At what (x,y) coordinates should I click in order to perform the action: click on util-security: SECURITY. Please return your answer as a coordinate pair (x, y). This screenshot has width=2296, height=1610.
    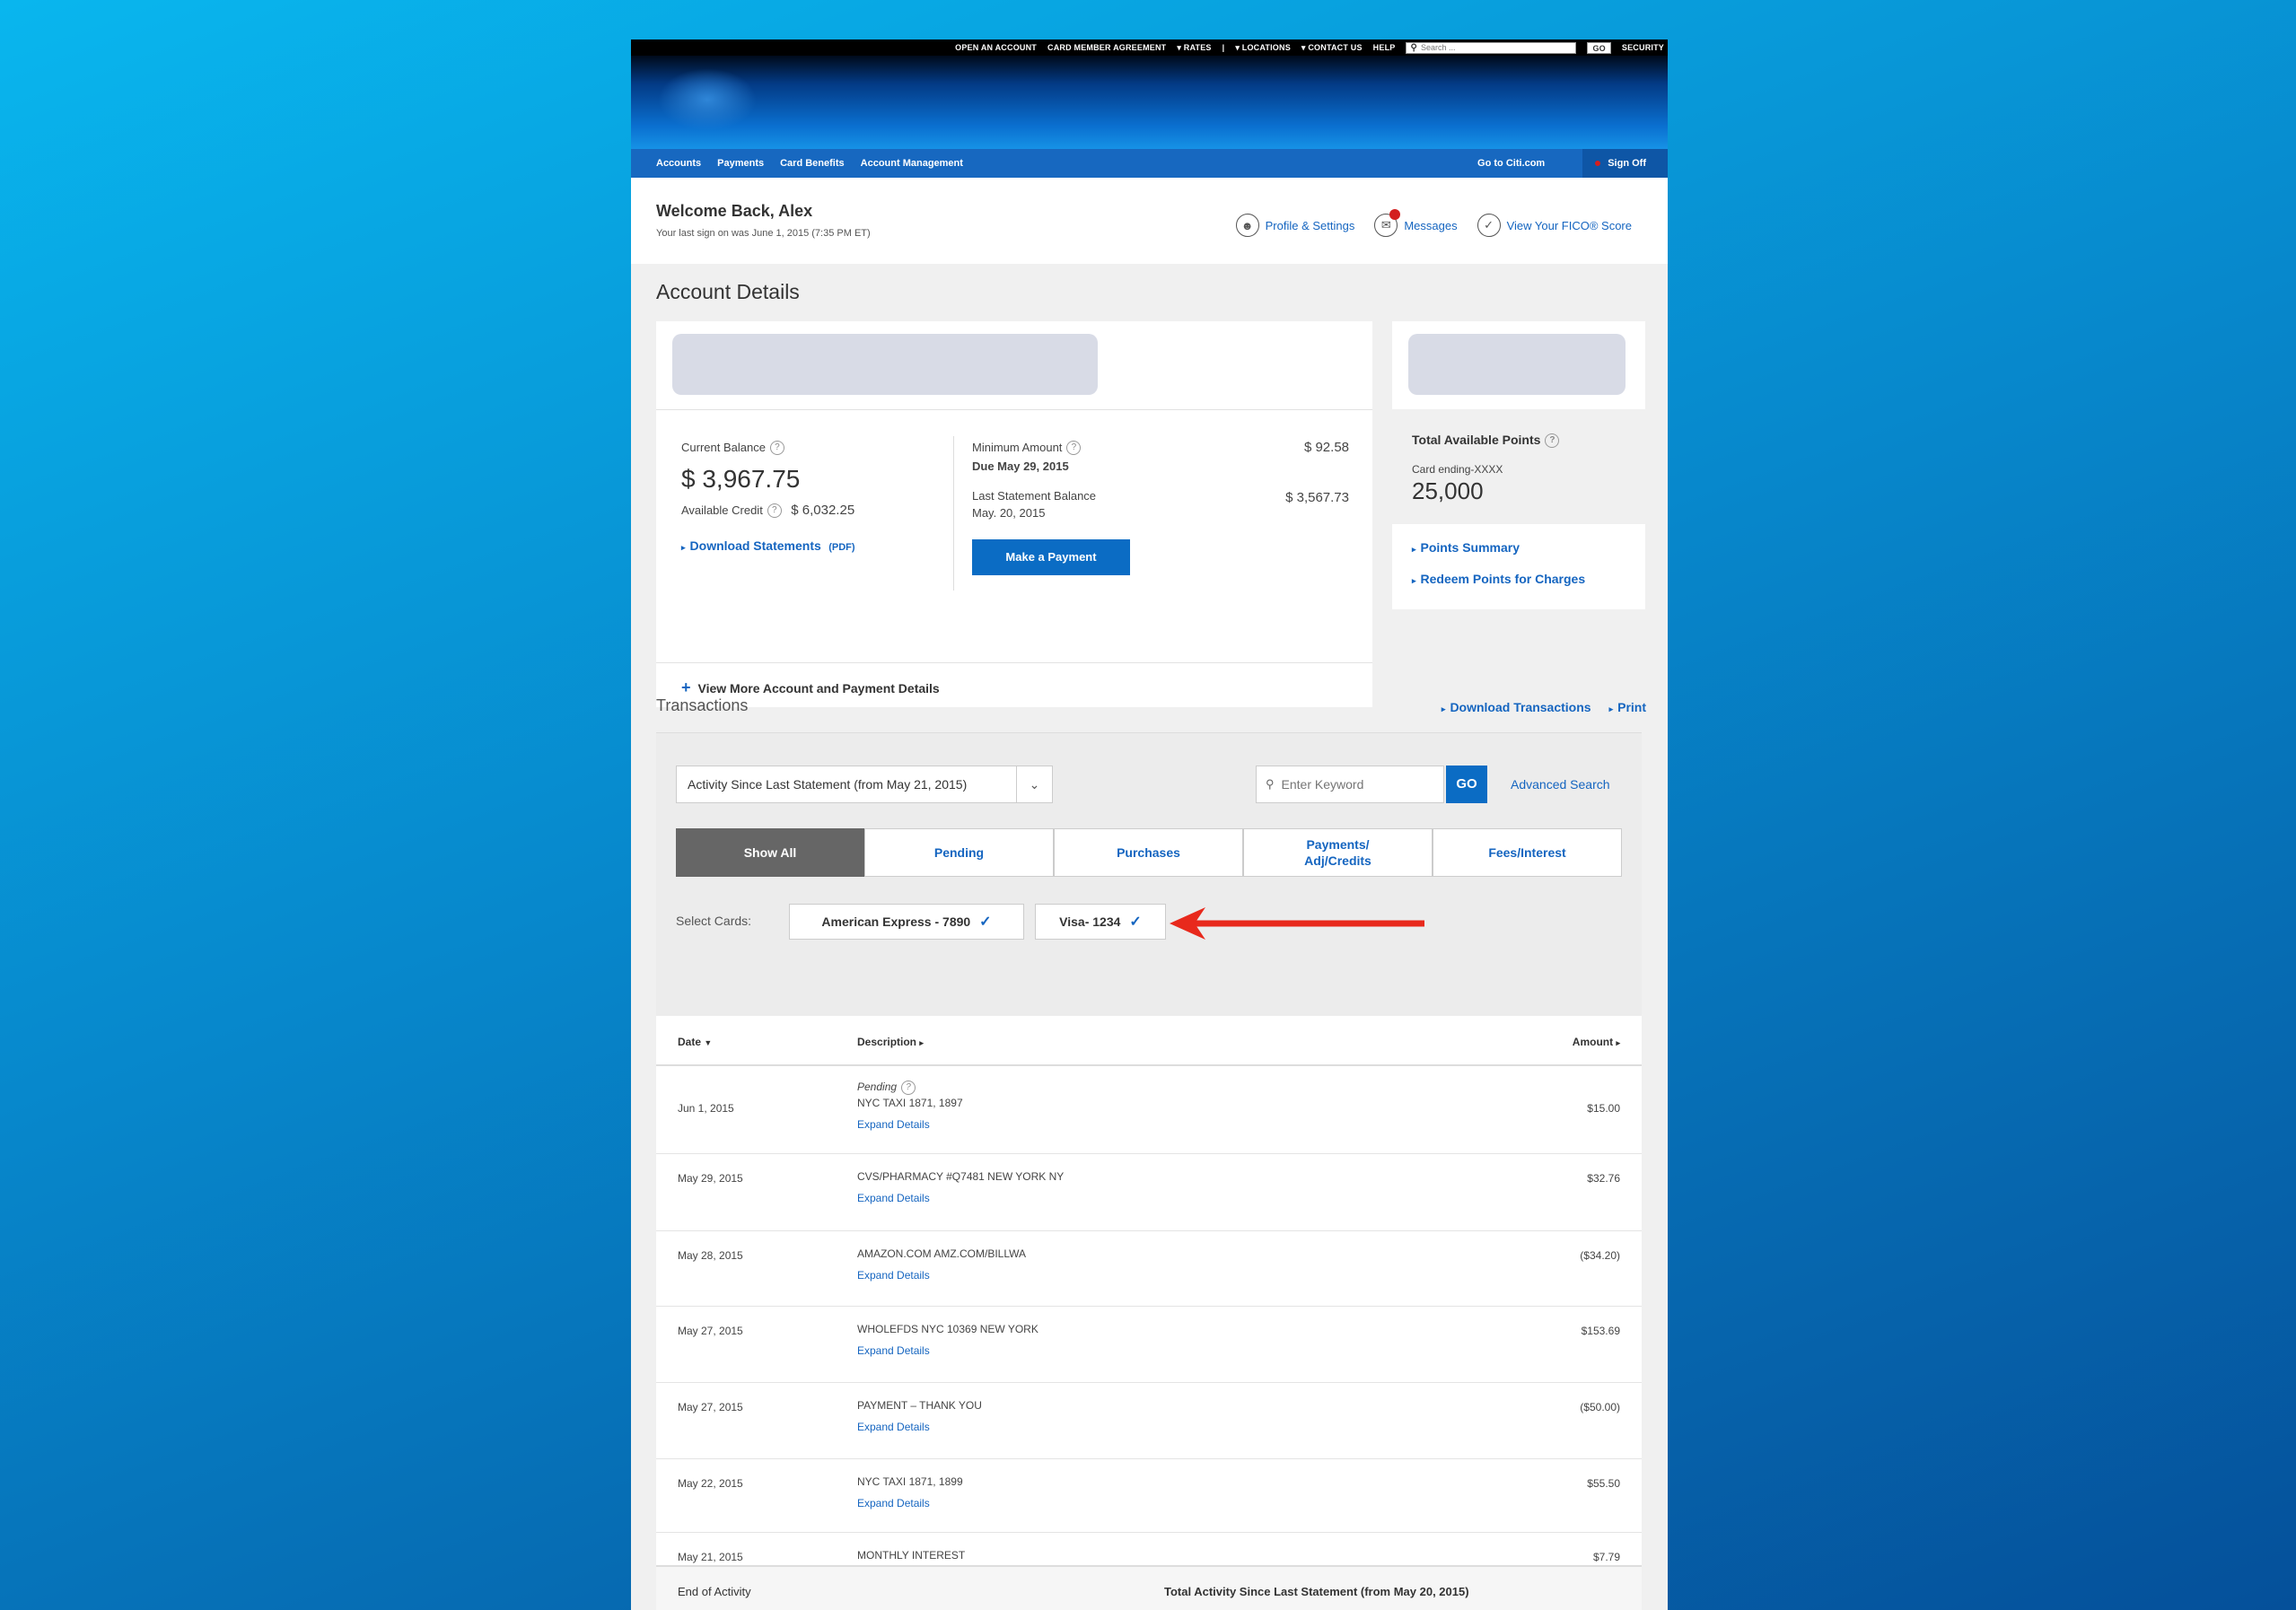
    Looking at the image, I should click on (1643, 47).